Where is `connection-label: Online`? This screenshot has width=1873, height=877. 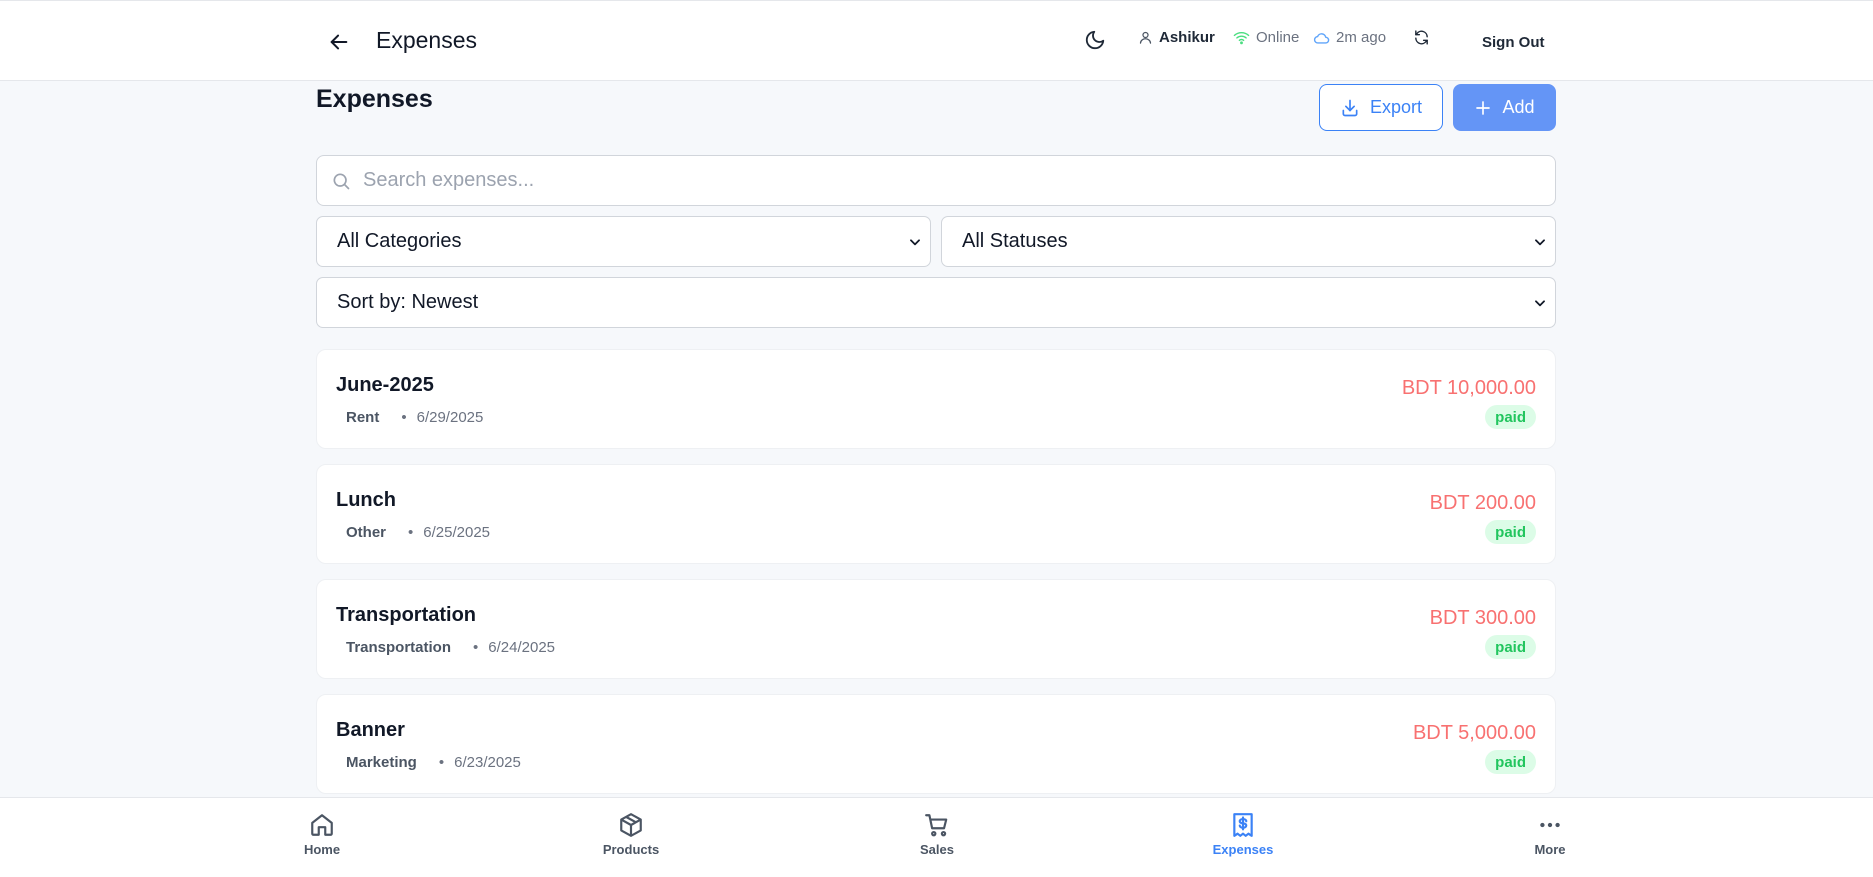
connection-label: Online is located at coordinates (1278, 37).